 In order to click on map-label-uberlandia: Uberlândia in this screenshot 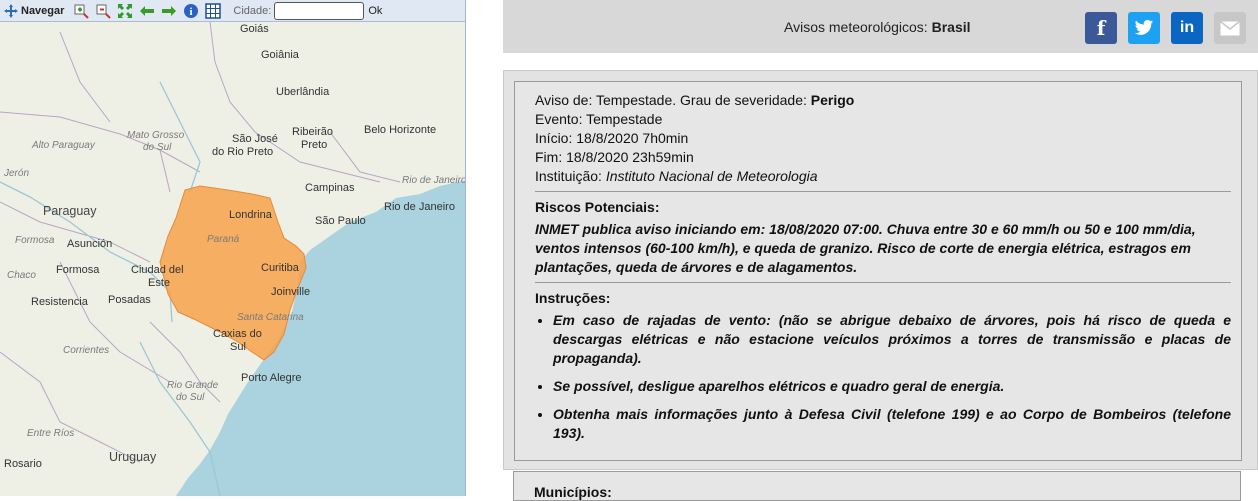, I will do `click(303, 92)`.